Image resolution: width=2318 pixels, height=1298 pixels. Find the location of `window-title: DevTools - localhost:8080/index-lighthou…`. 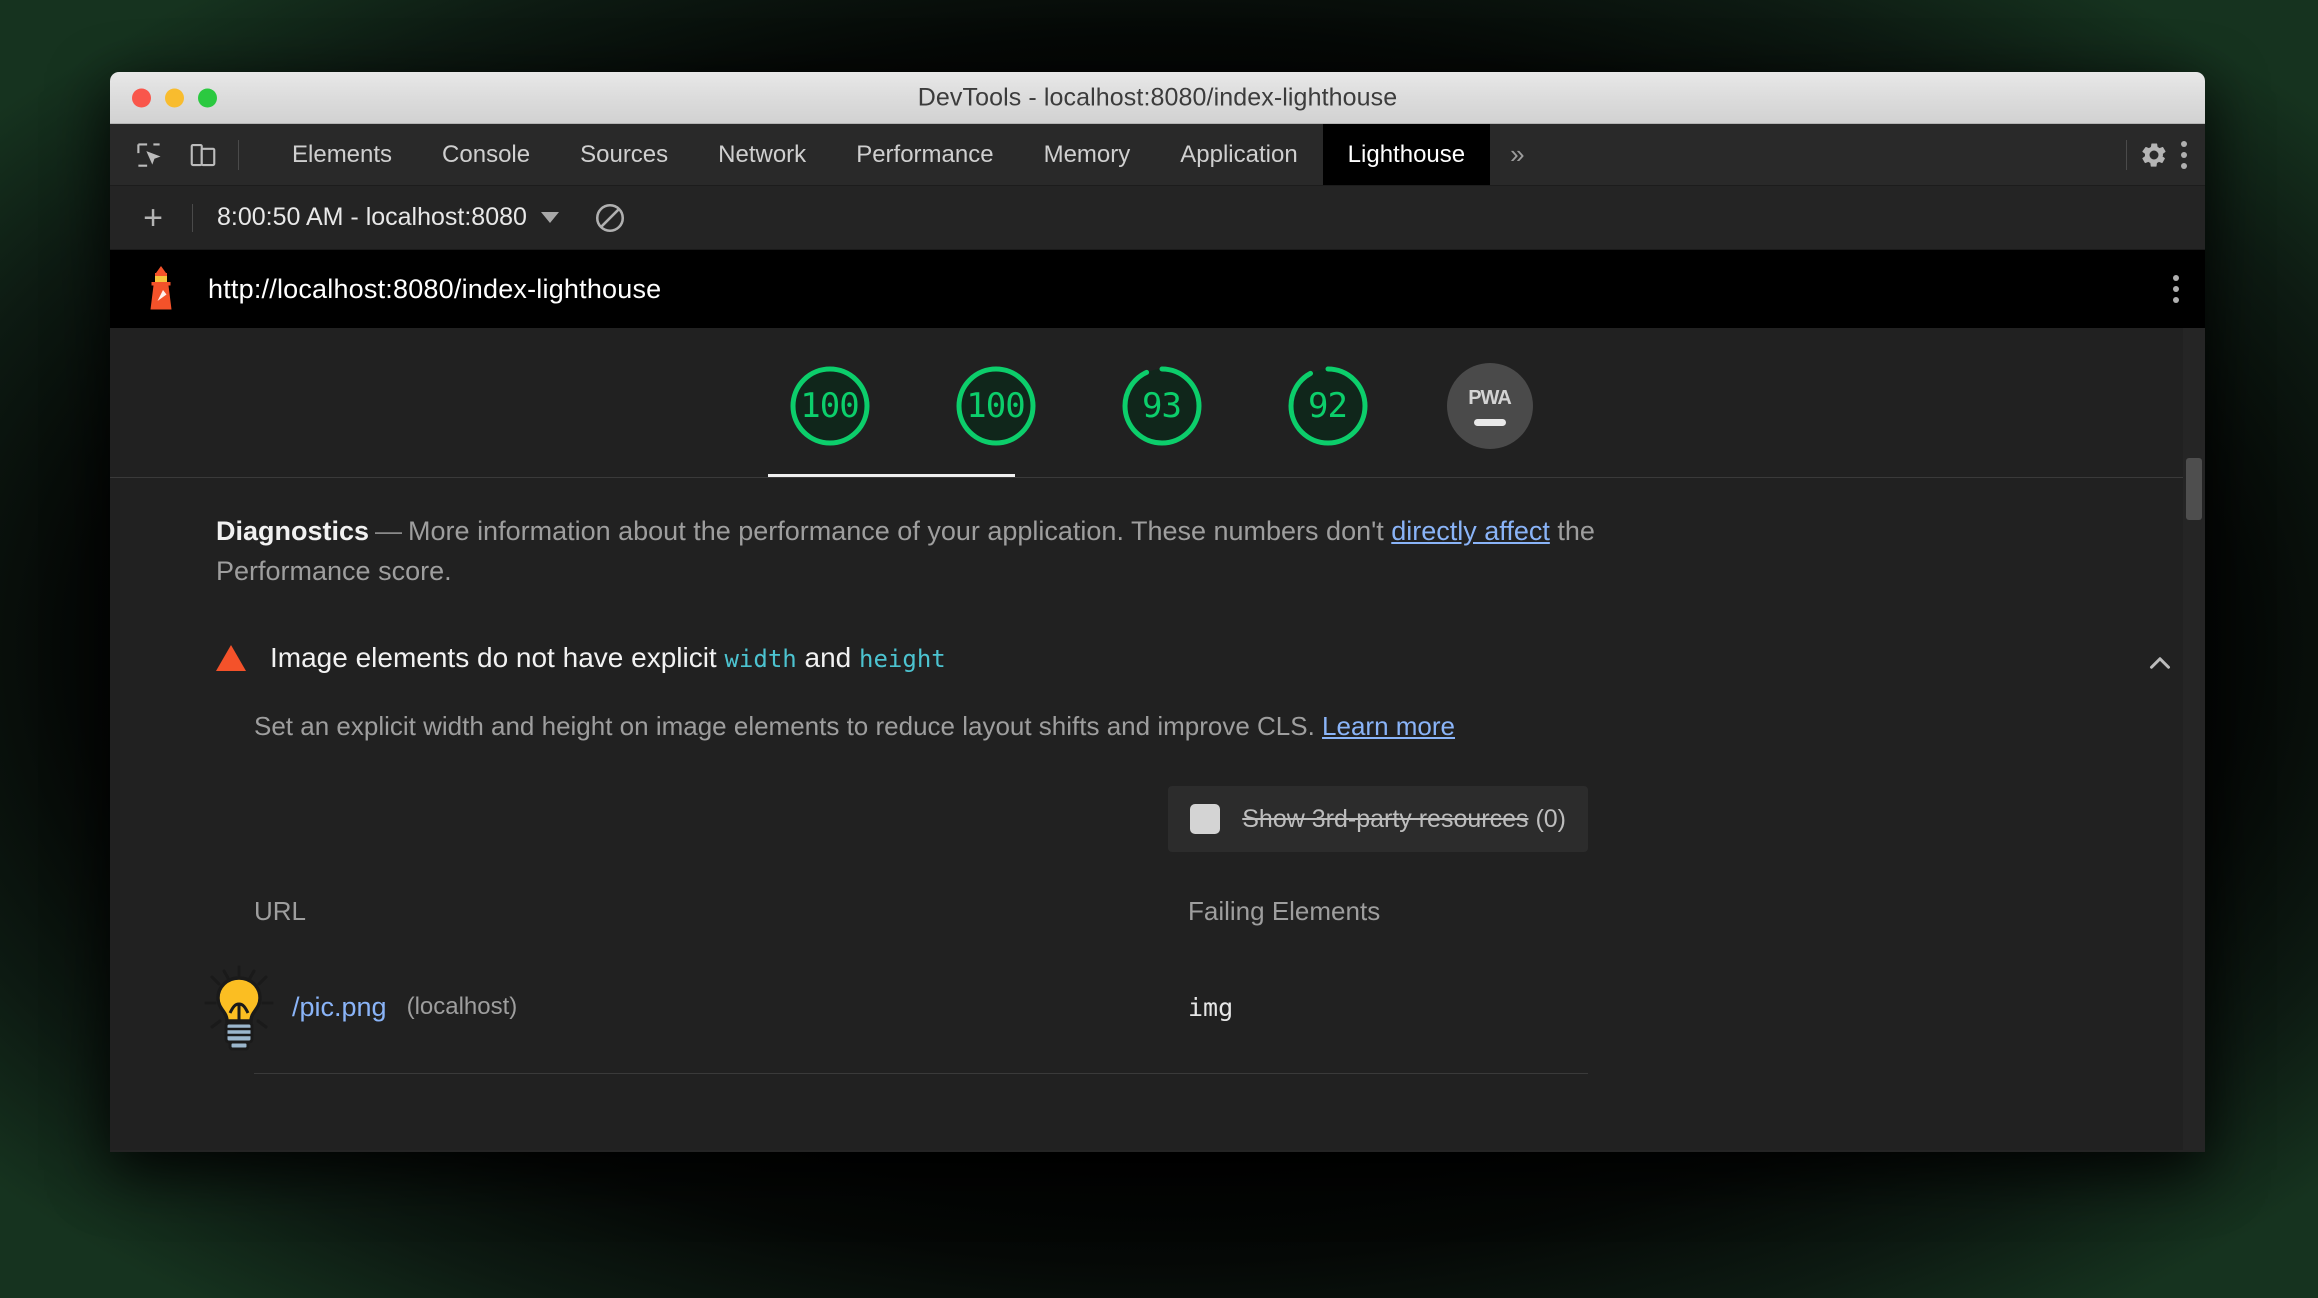

window-title: DevTools - localhost:8080/index-lighthou… is located at coordinates (1157, 97).